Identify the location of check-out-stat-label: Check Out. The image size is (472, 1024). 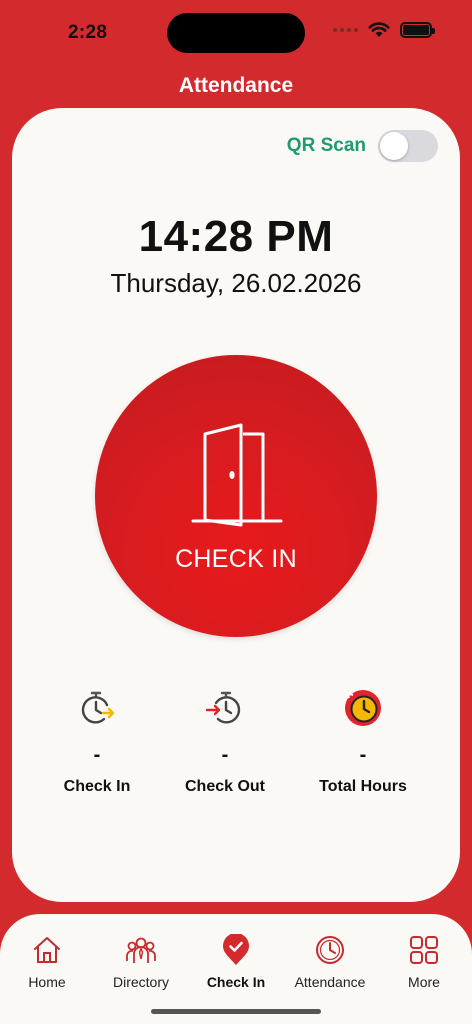
(224, 786).